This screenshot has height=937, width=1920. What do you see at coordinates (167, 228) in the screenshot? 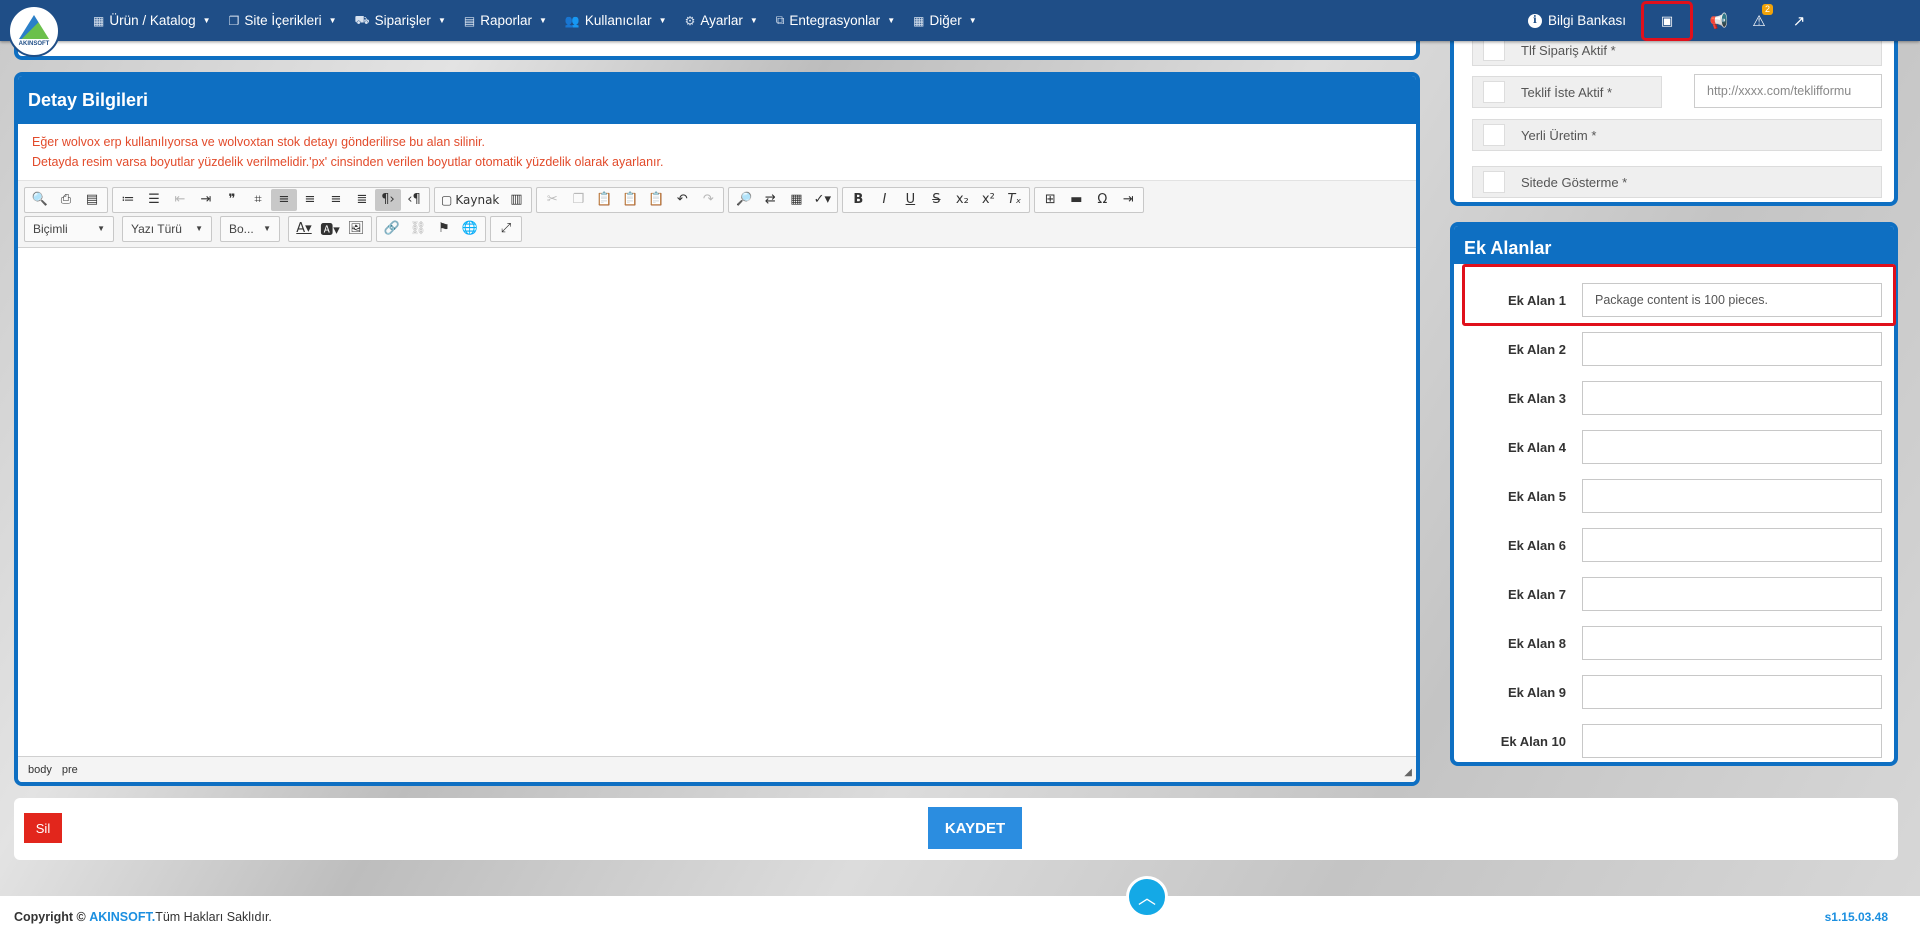
I see `font-select: Yazı Türü ▼` at bounding box center [167, 228].